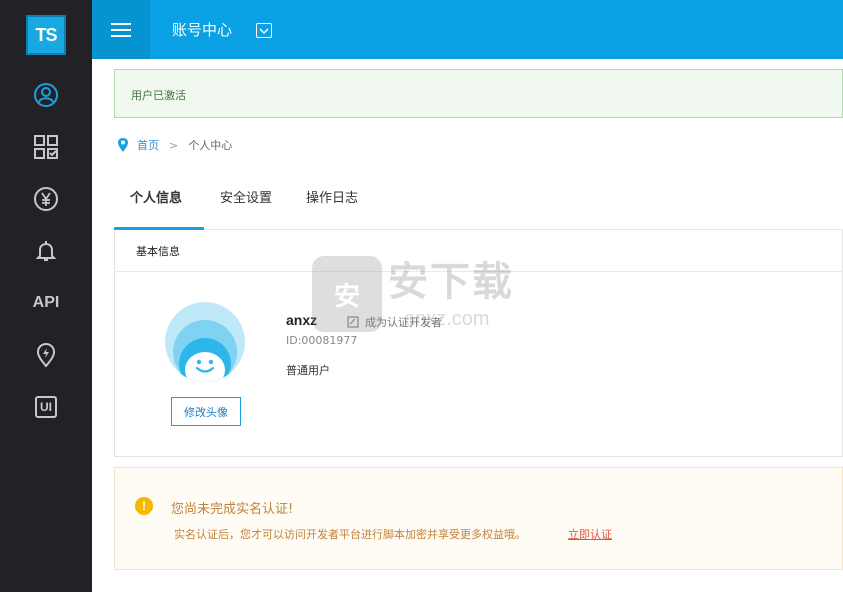 The image size is (843, 592). Describe the element at coordinates (202, 30) in the screenshot. I see `page-title: 账号中心` at that location.